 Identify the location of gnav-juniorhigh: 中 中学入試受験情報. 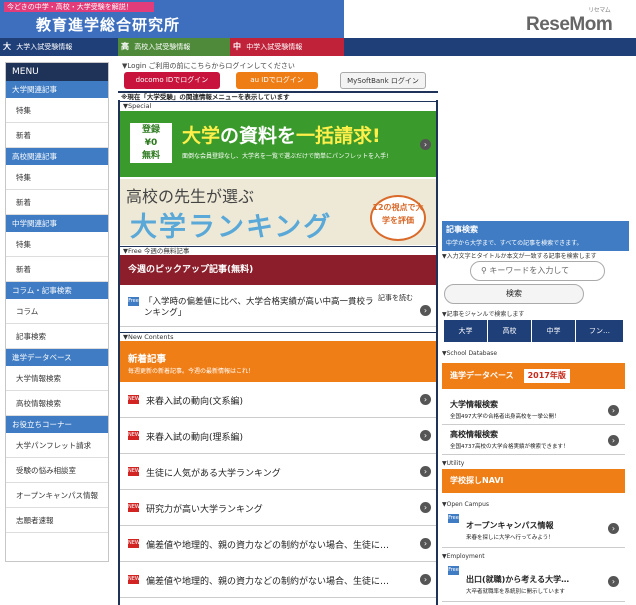
(287, 47).